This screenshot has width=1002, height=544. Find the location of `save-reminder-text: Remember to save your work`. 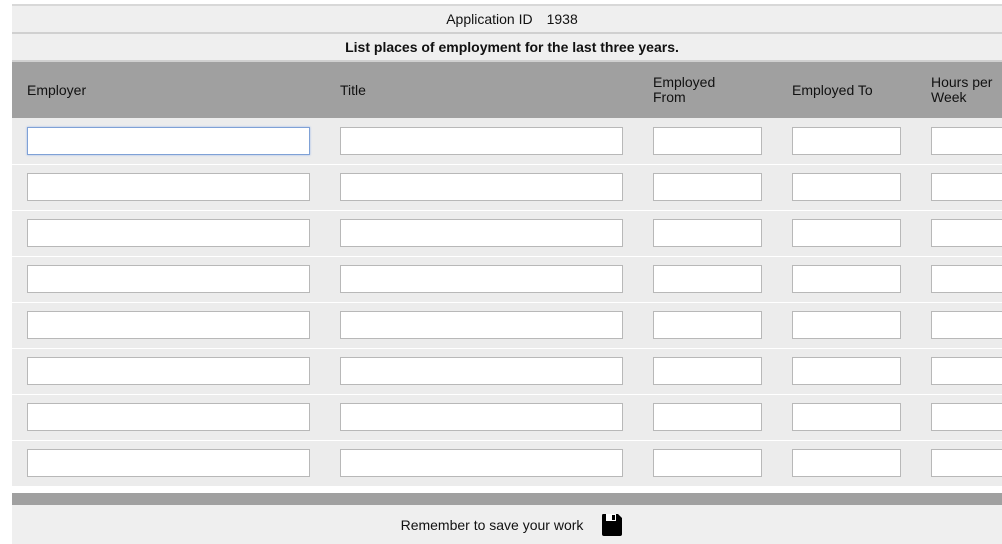

save-reminder-text: Remember to save your work is located at coordinates (492, 525).